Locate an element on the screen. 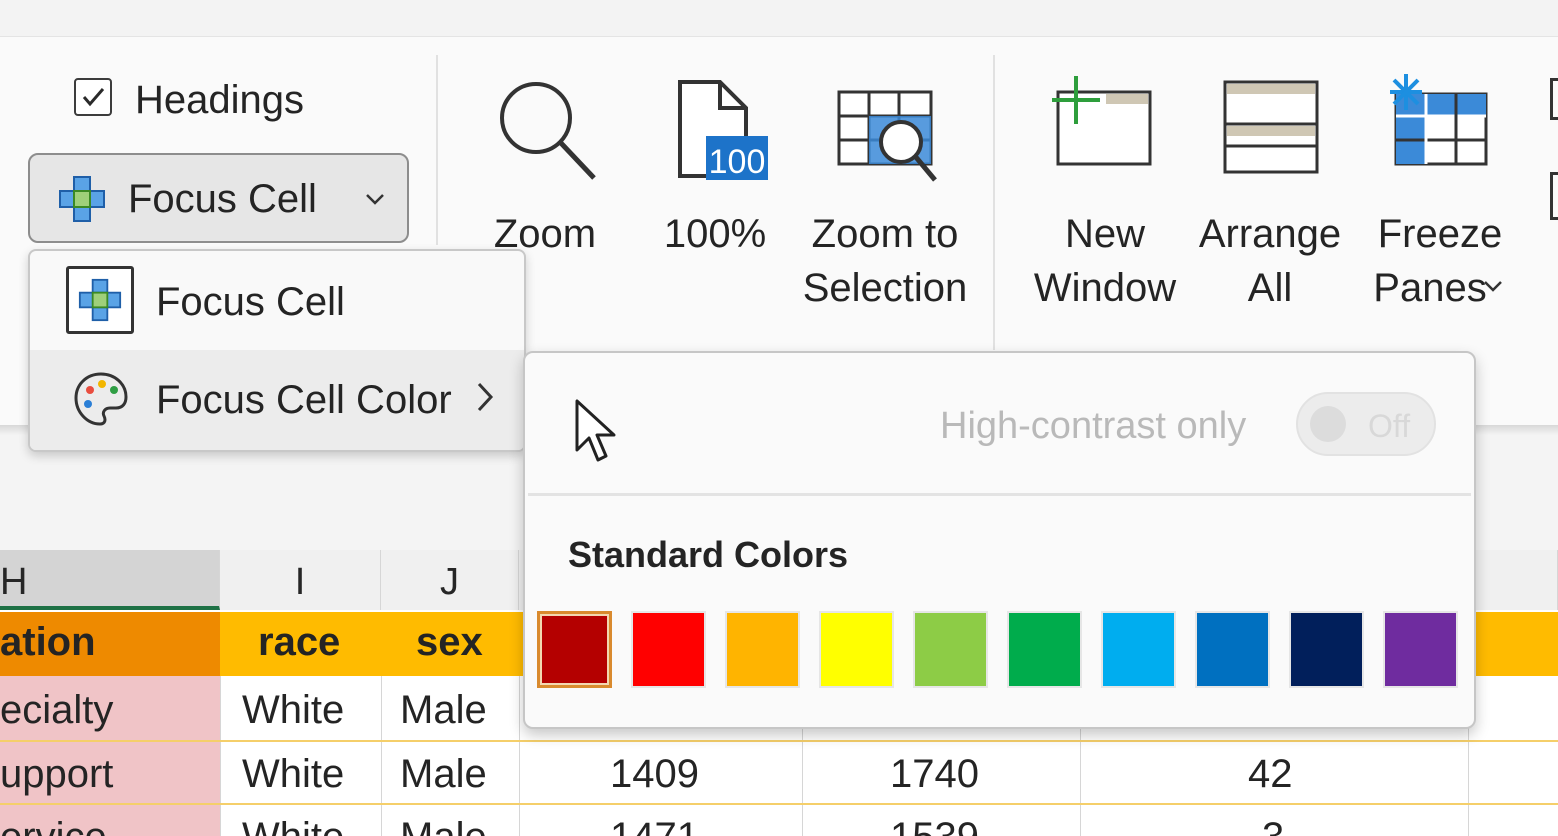 The width and height of the screenshot is (1558, 836). freeze-panes-icon is located at coordinates (1439, 120).